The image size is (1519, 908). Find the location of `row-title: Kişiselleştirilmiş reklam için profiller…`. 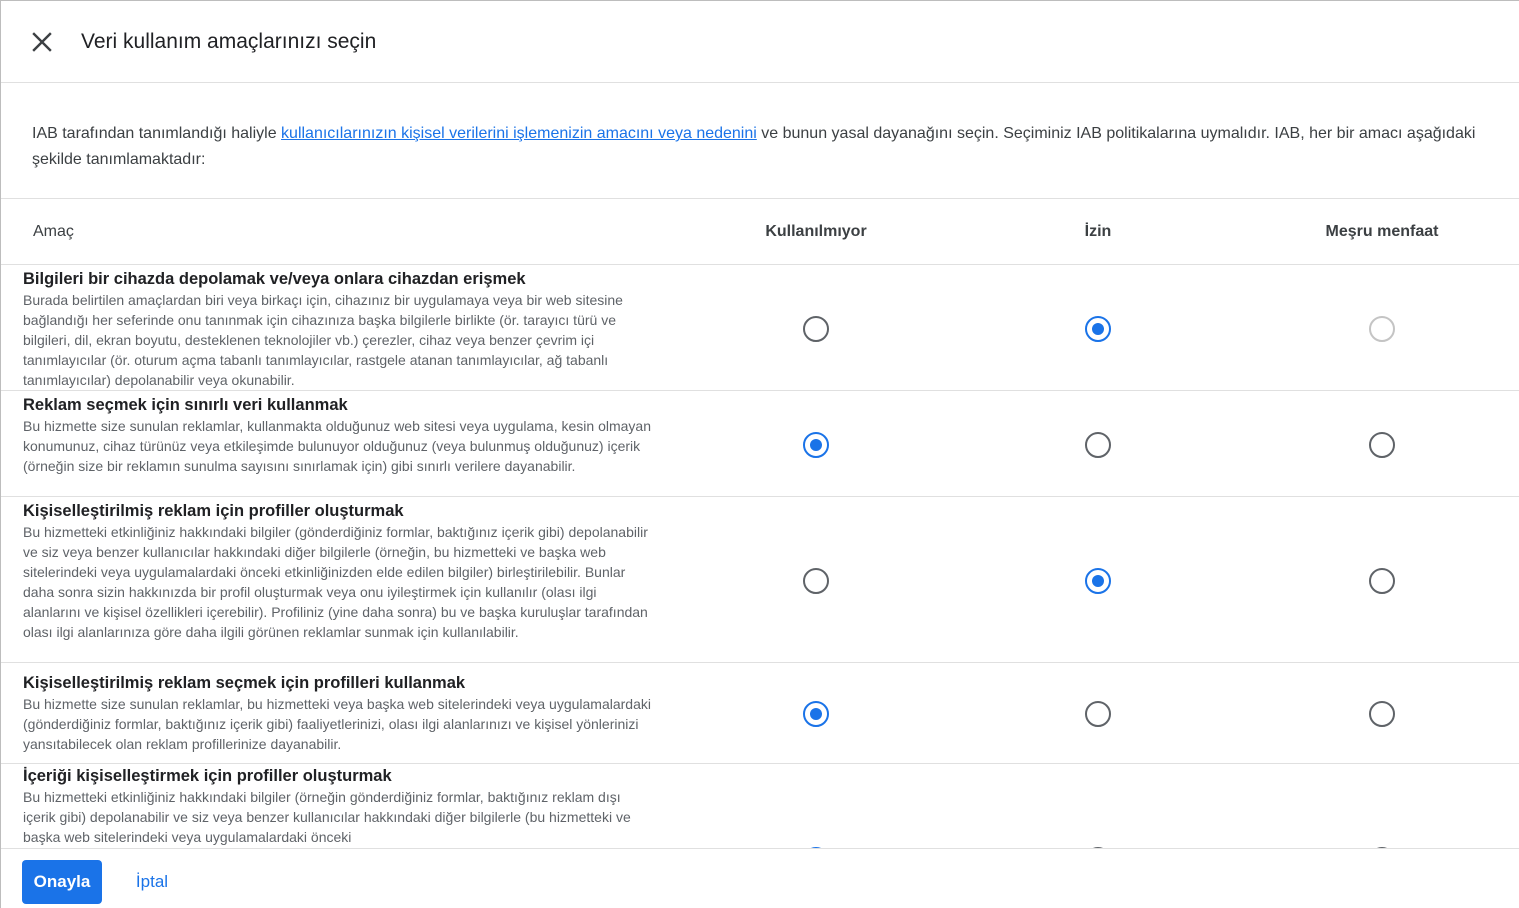

row-title: Kişiselleştirilmiş reklam için profiller… is located at coordinates (213, 511).